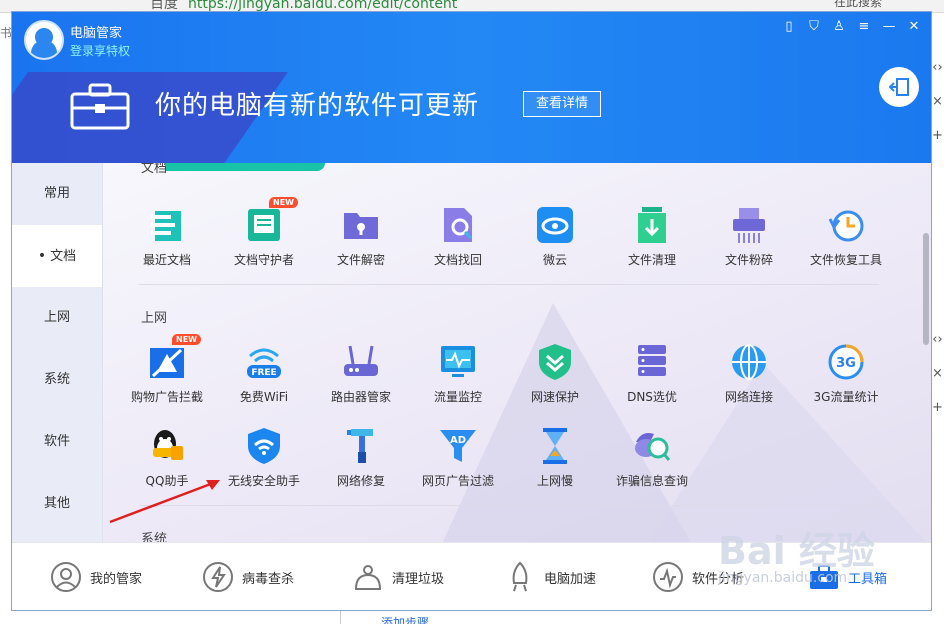 The image size is (944, 624). I want to click on qq-icon, so click(168, 445).